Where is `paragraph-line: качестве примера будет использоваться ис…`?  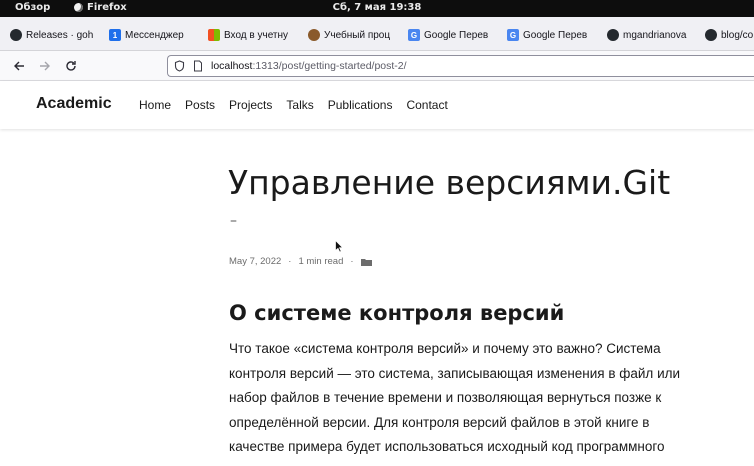
paragraph-line: качестве примера будет использоваться ис… is located at coordinates (447, 447).